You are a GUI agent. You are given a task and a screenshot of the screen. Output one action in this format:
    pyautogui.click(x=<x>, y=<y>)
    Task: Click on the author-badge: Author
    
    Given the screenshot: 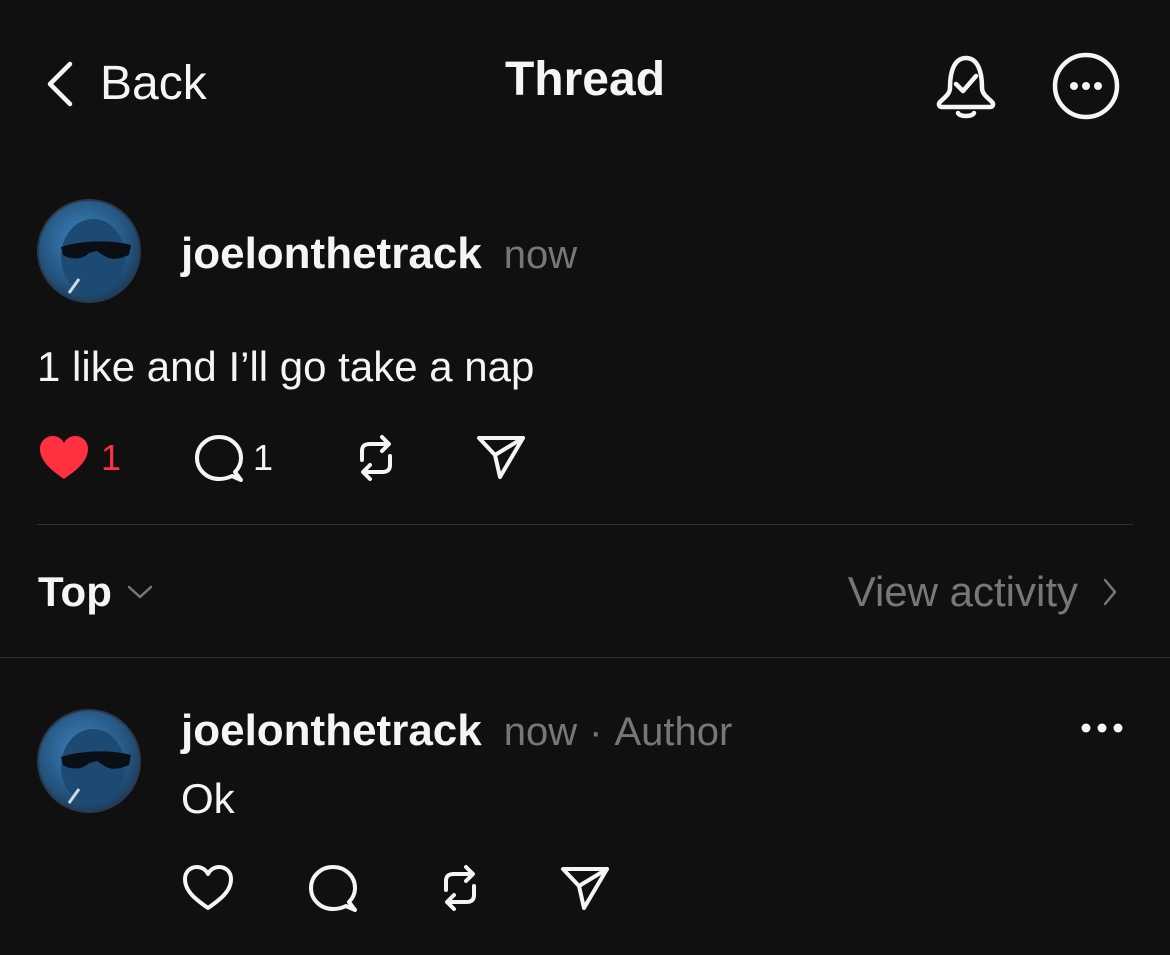 What is the action you would take?
    pyautogui.click(x=673, y=732)
    